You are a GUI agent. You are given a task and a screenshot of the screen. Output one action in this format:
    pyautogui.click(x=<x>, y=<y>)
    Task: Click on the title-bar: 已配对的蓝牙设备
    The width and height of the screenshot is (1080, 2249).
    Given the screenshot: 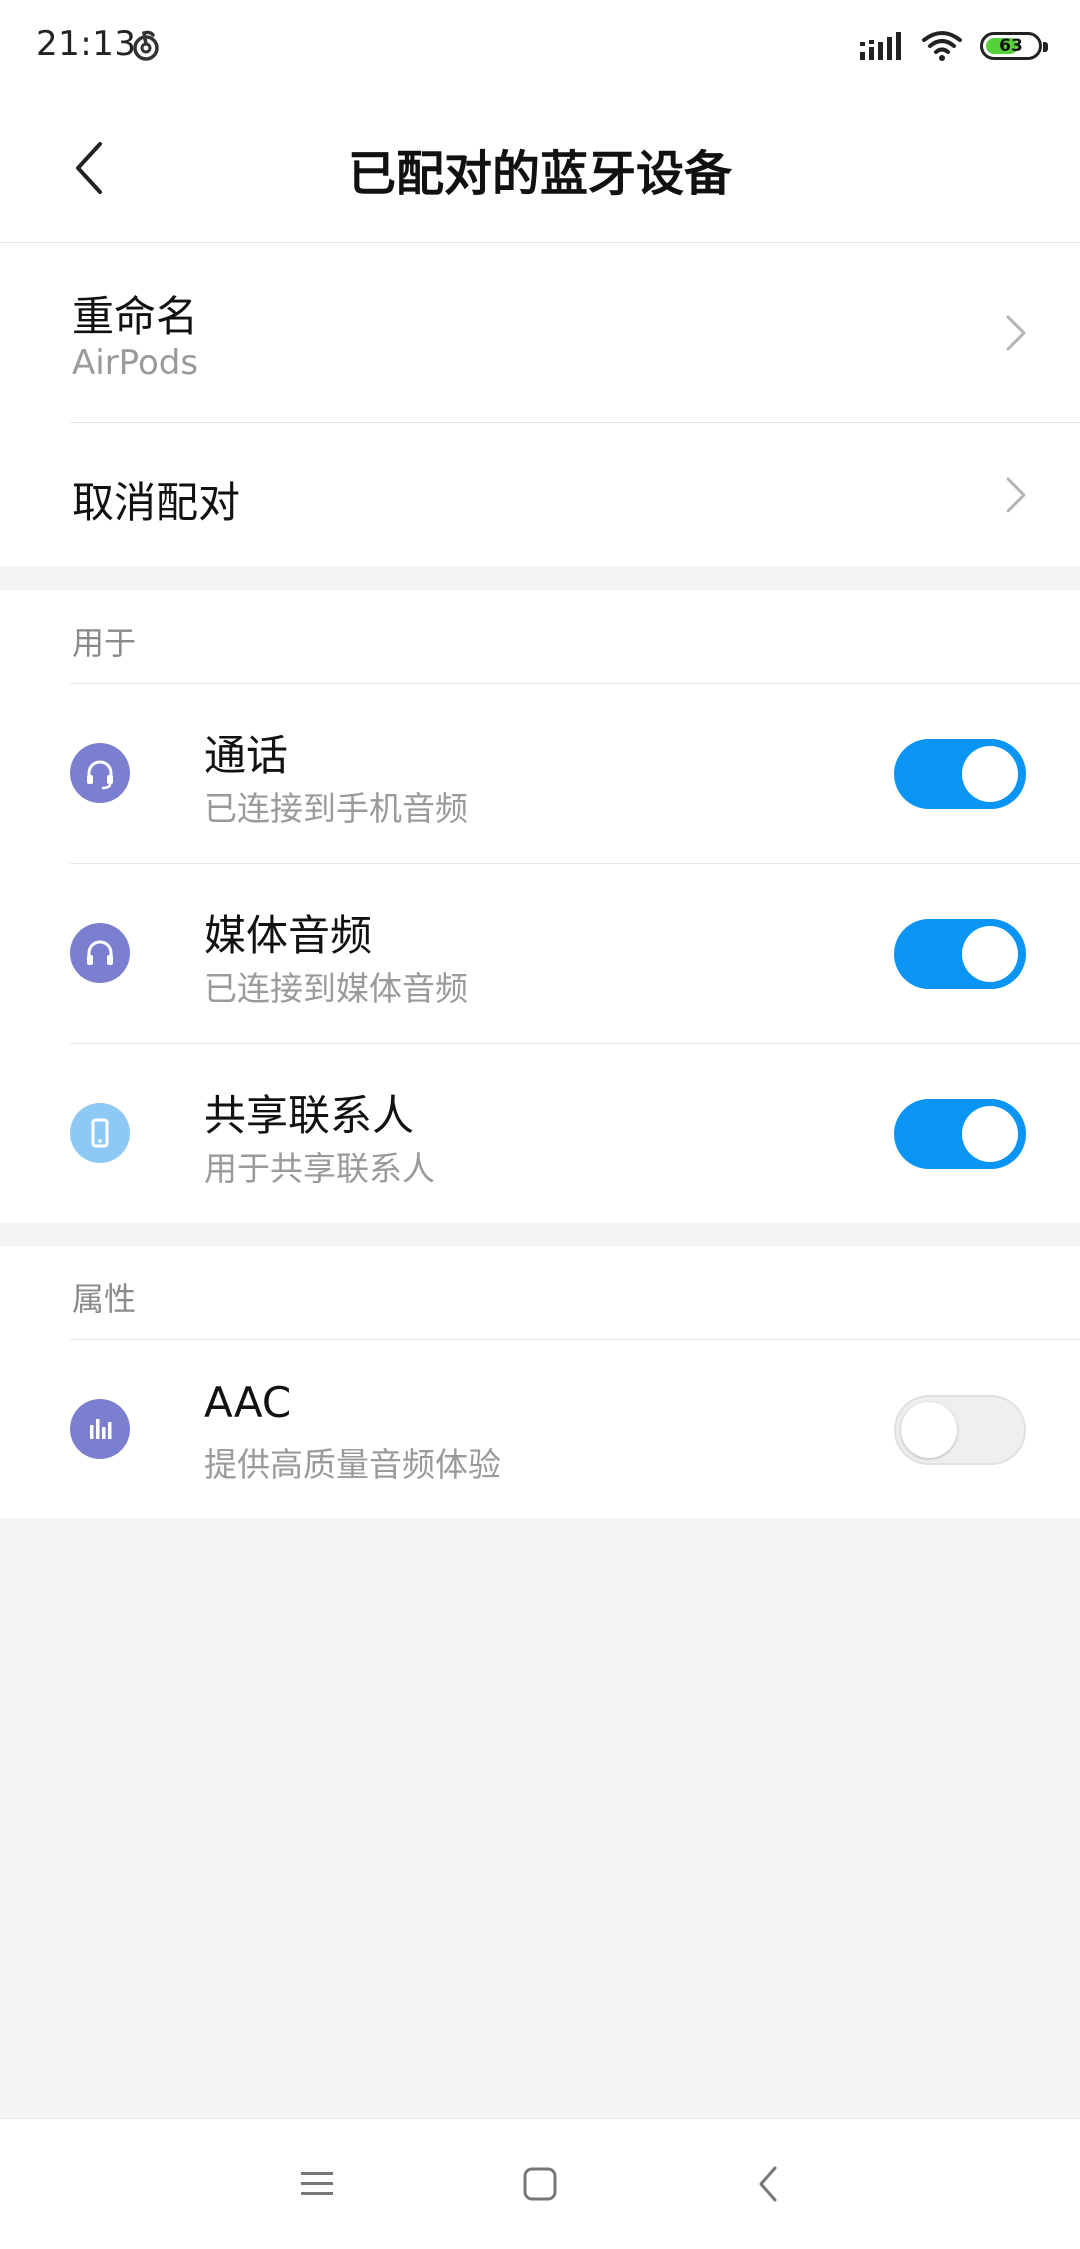 What is the action you would take?
    pyautogui.click(x=540, y=169)
    